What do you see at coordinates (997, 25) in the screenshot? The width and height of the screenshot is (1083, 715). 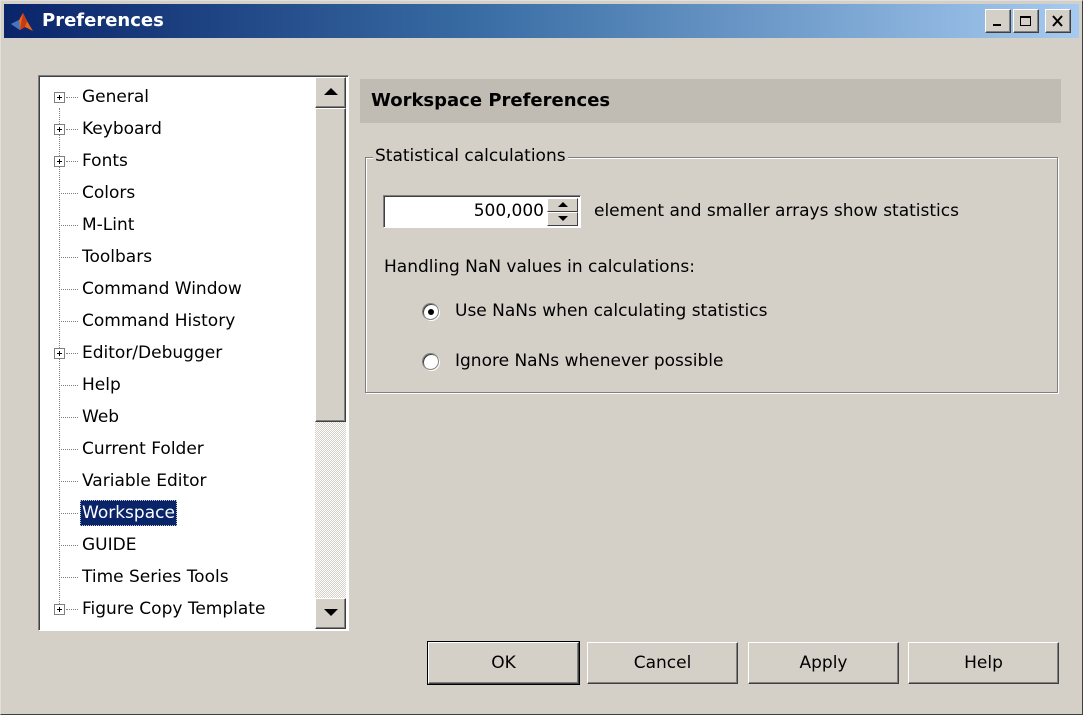 I see `minimize-icon` at bounding box center [997, 25].